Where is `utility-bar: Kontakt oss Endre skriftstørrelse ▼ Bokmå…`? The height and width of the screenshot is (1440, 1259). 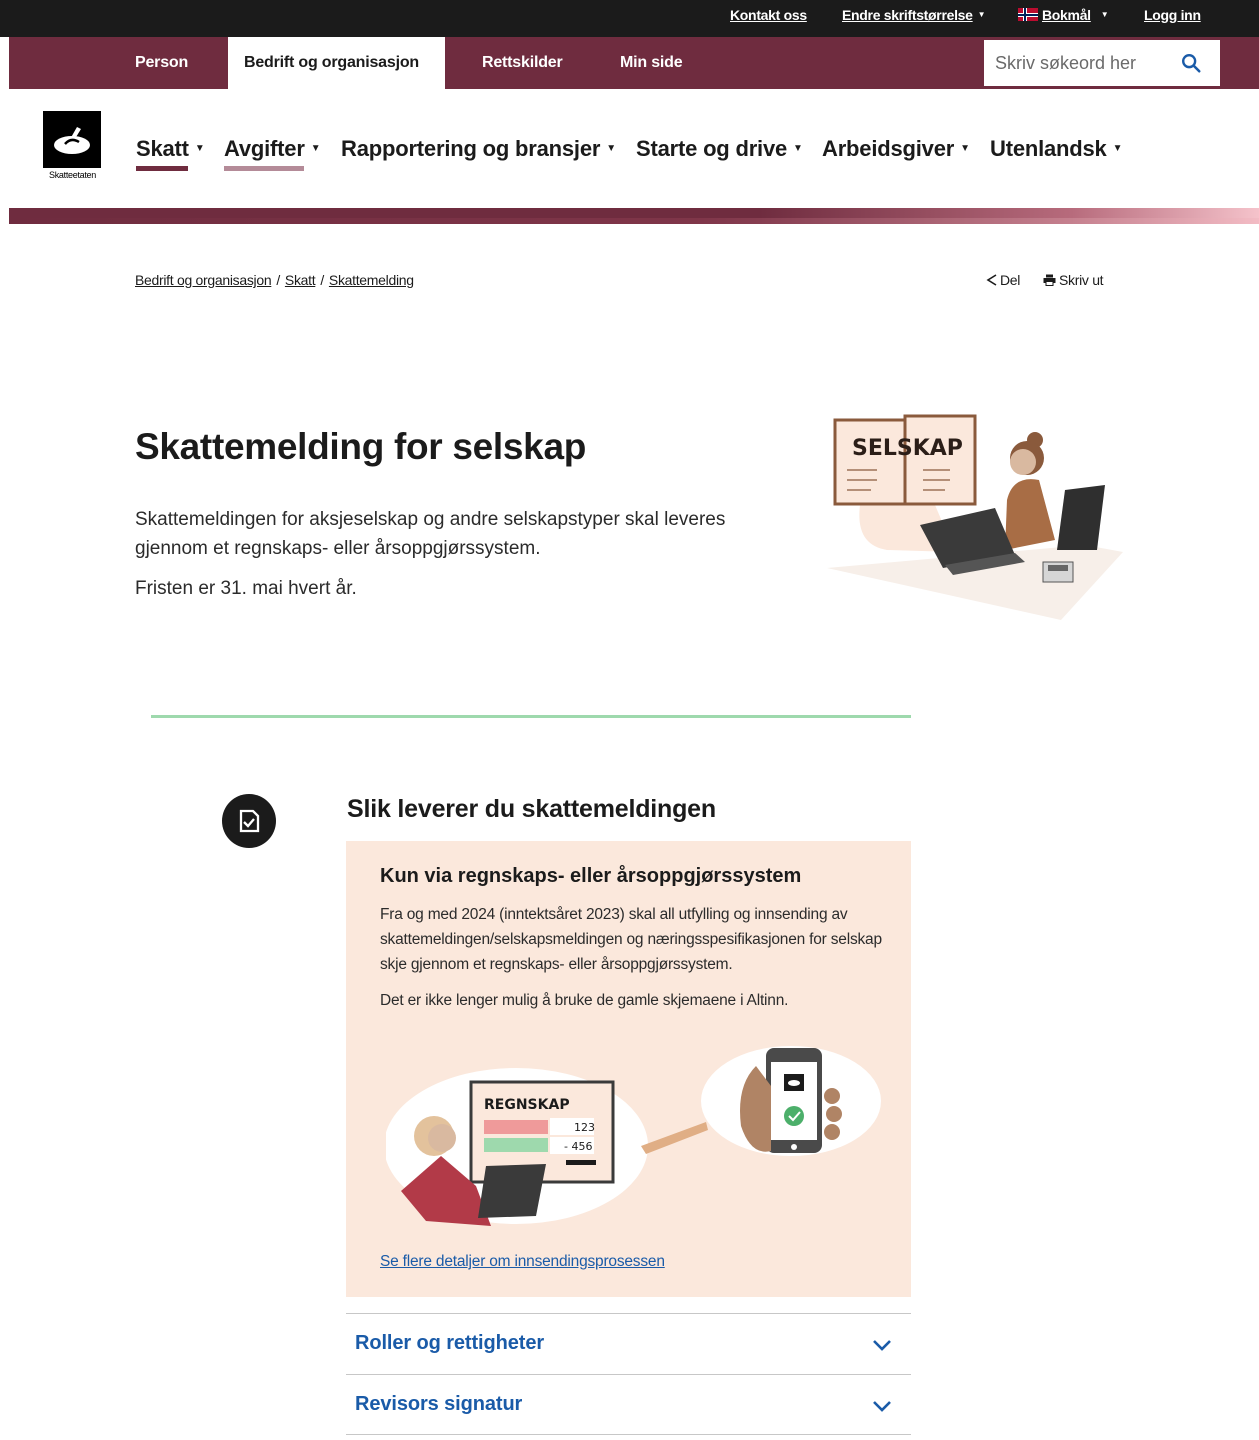
utility-bar: Kontakt oss Endre skriftstørrelse ▼ Bokmå… is located at coordinates (629, 18).